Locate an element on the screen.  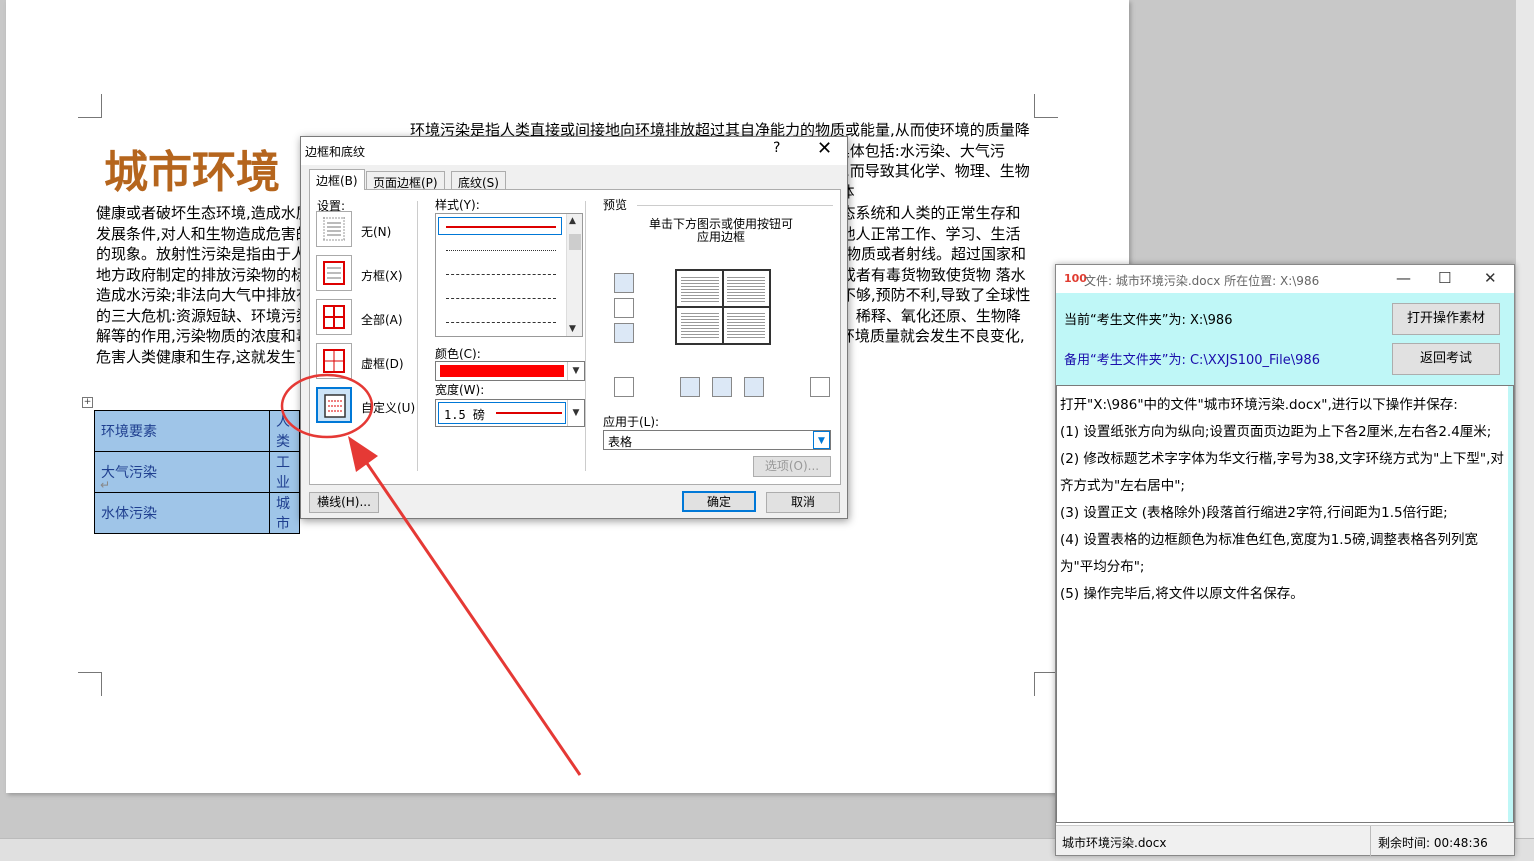
close-icon: ✕ is located at coordinates (1490, 278).